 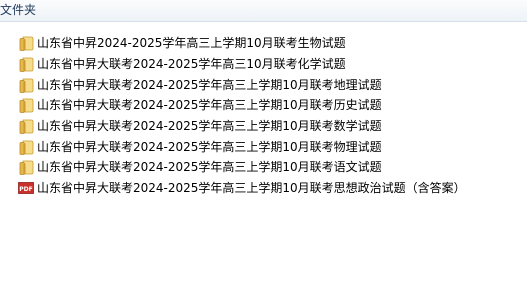 I want to click on file-name: 山东省中昇大联考2024-2025学年高三10月联考化学试题, so click(x=191, y=64).